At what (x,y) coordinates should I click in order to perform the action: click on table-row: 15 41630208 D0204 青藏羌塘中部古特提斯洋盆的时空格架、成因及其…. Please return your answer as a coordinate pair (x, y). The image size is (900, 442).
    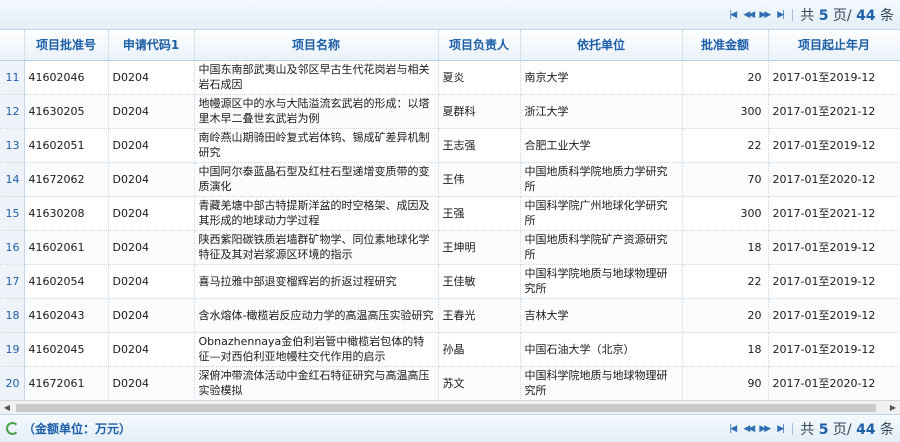
    Looking at the image, I should click on (450, 213).